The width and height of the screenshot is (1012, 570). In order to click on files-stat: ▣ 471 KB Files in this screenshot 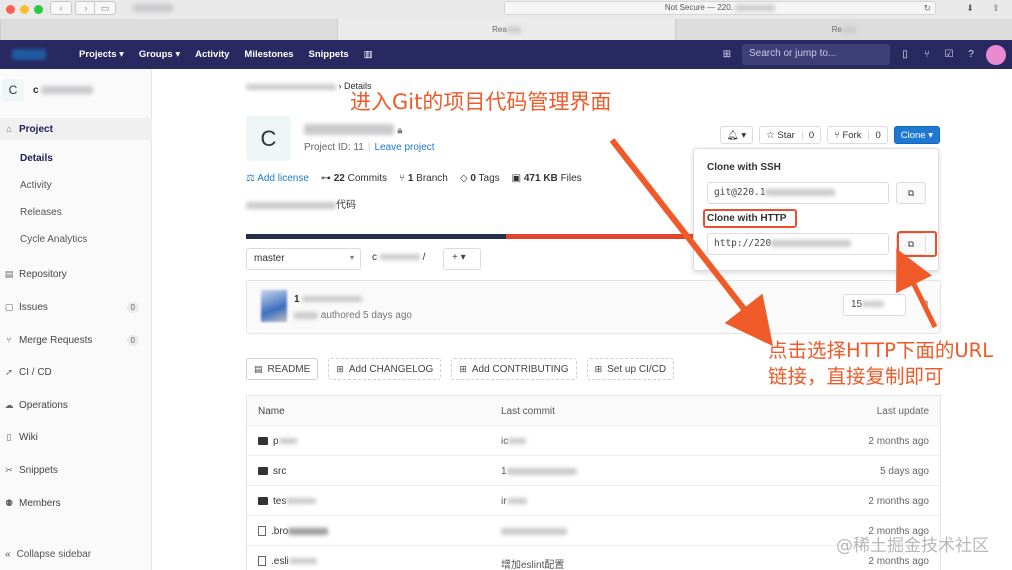, I will do `click(547, 178)`.